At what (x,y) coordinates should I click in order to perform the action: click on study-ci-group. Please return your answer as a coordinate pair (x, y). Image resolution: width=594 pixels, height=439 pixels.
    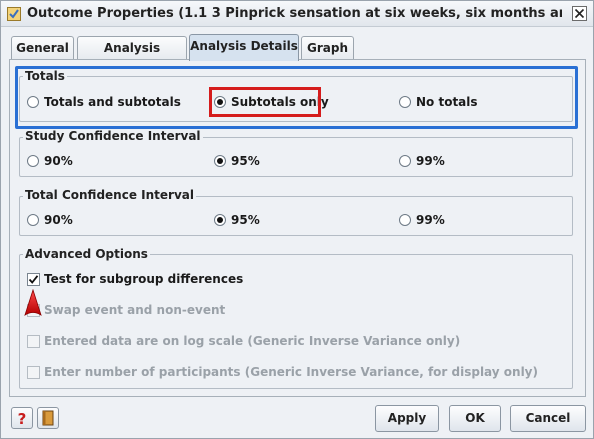
    Looking at the image, I should click on (296, 157).